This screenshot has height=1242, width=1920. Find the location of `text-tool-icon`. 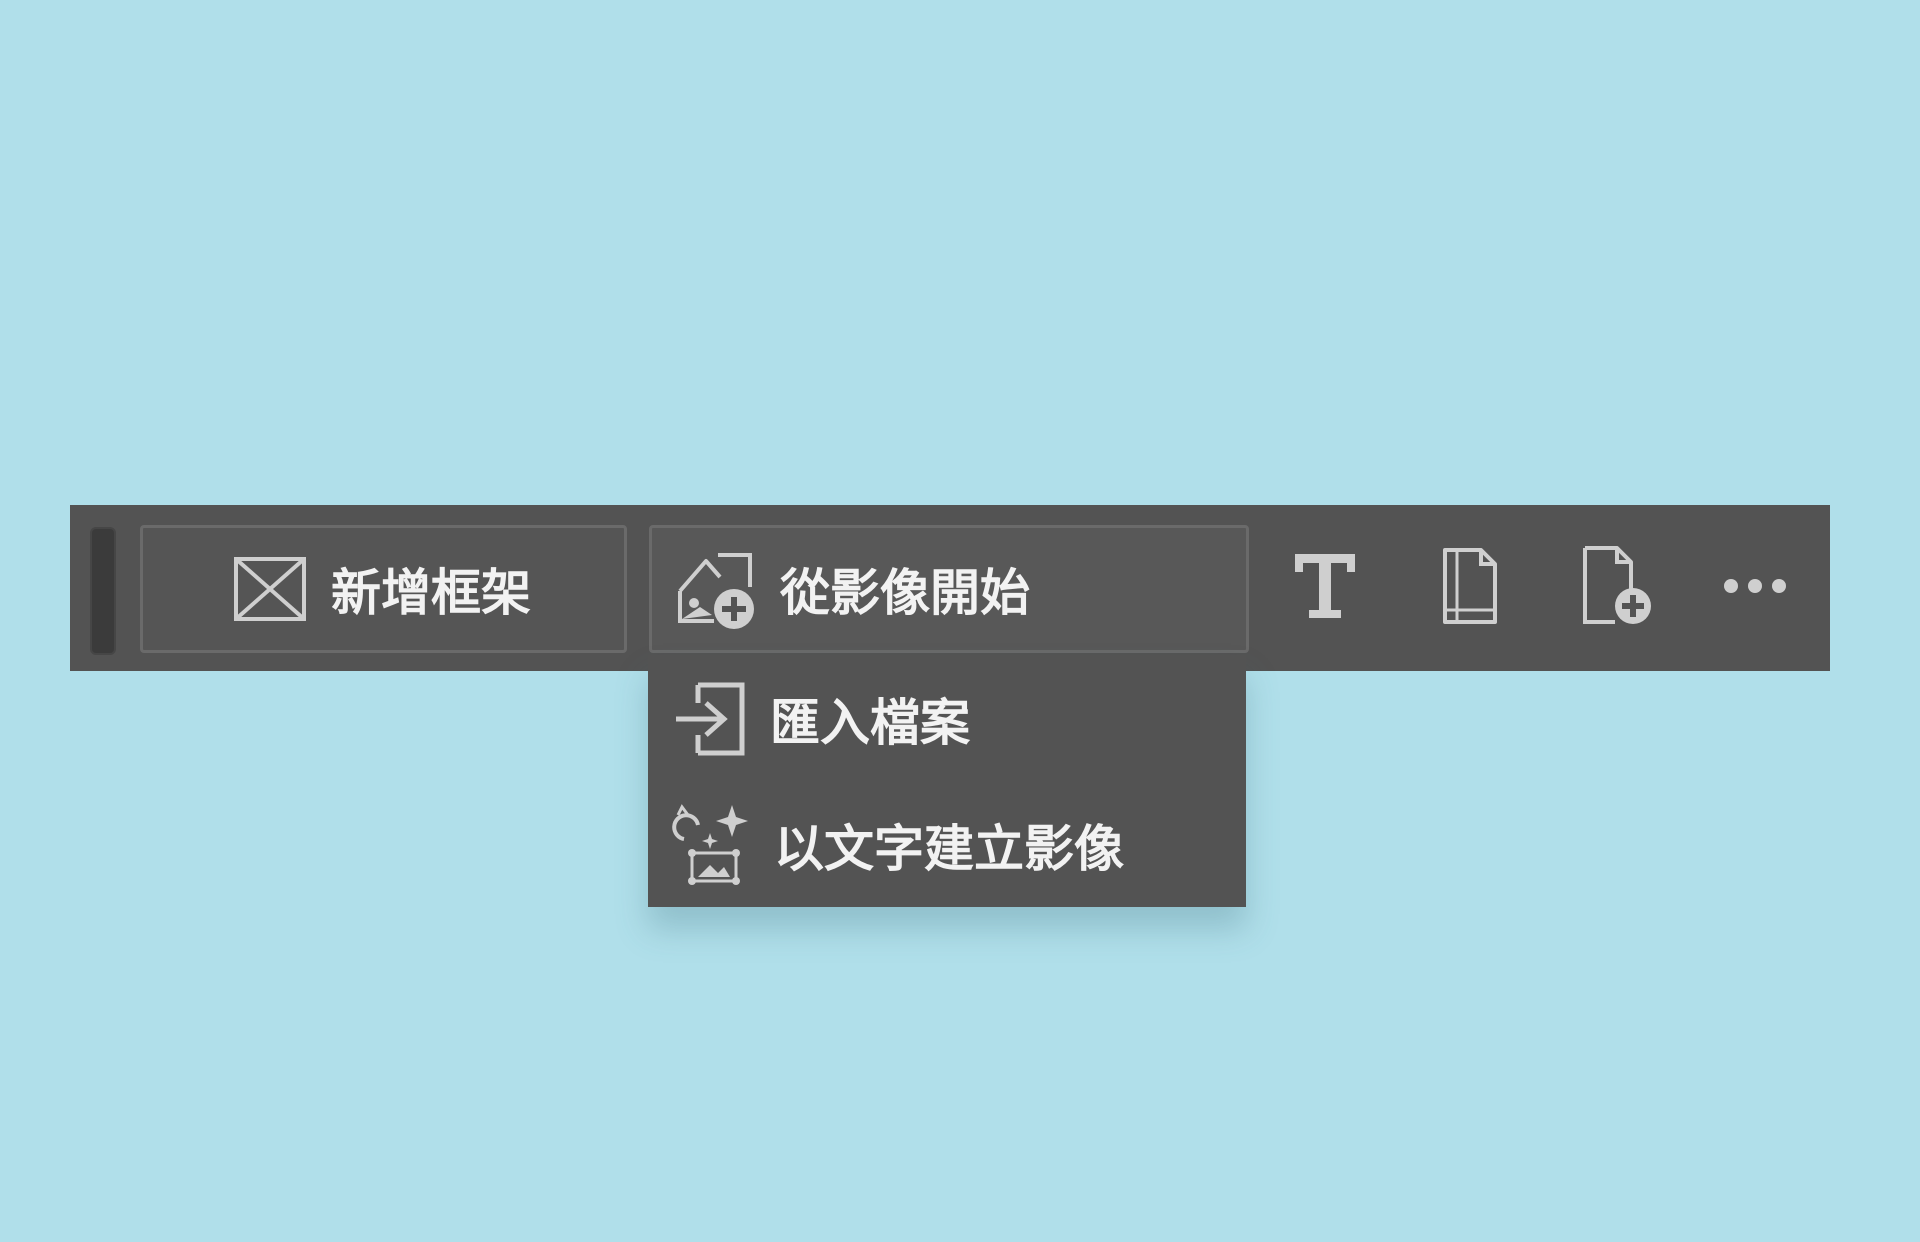

text-tool-icon is located at coordinates (1325, 588).